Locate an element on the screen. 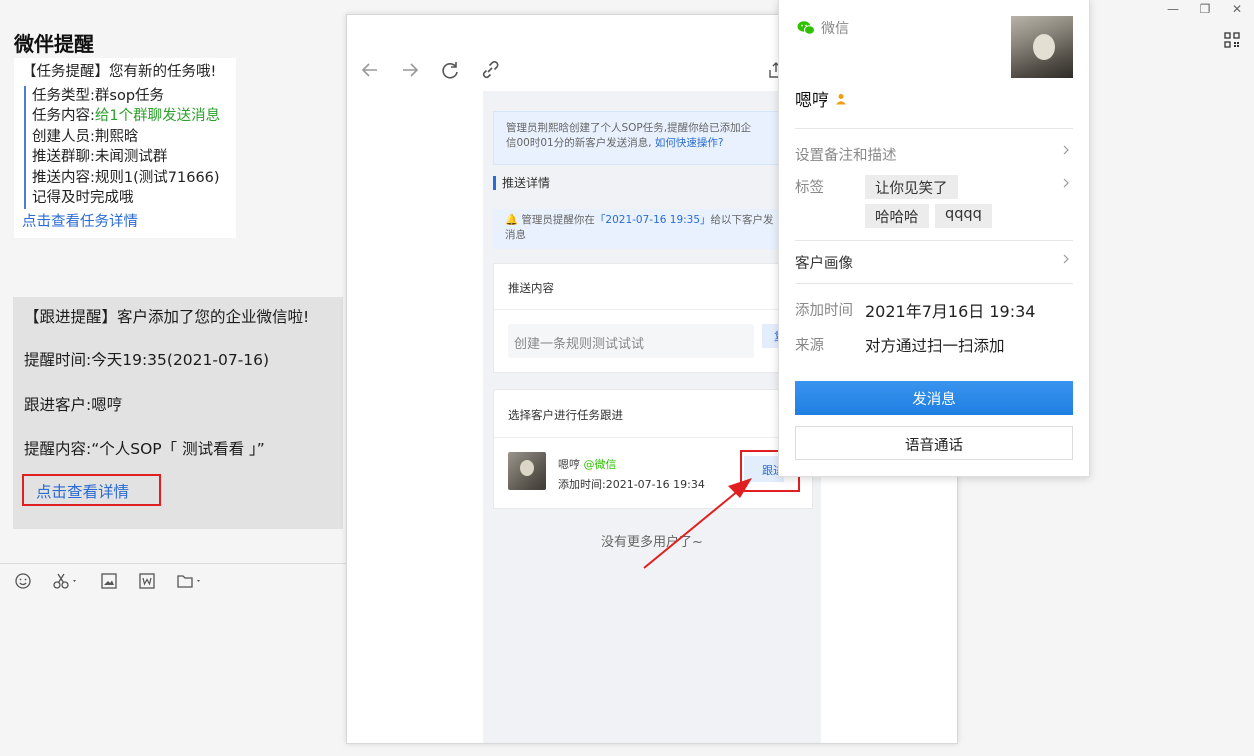 This screenshot has width=1254, height=756. close-icon: ✕ is located at coordinates (1237, 9).